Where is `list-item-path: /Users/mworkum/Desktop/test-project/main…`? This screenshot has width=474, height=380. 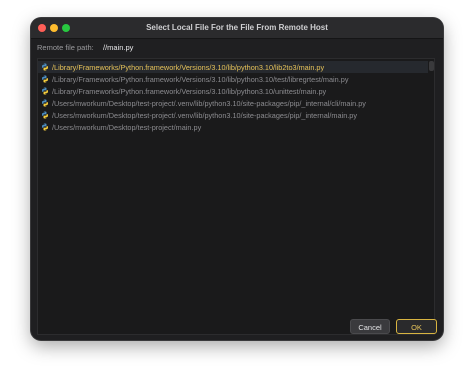 list-item-path: /Users/mworkum/Desktop/test-project/main… is located at coordinates (127, 127).